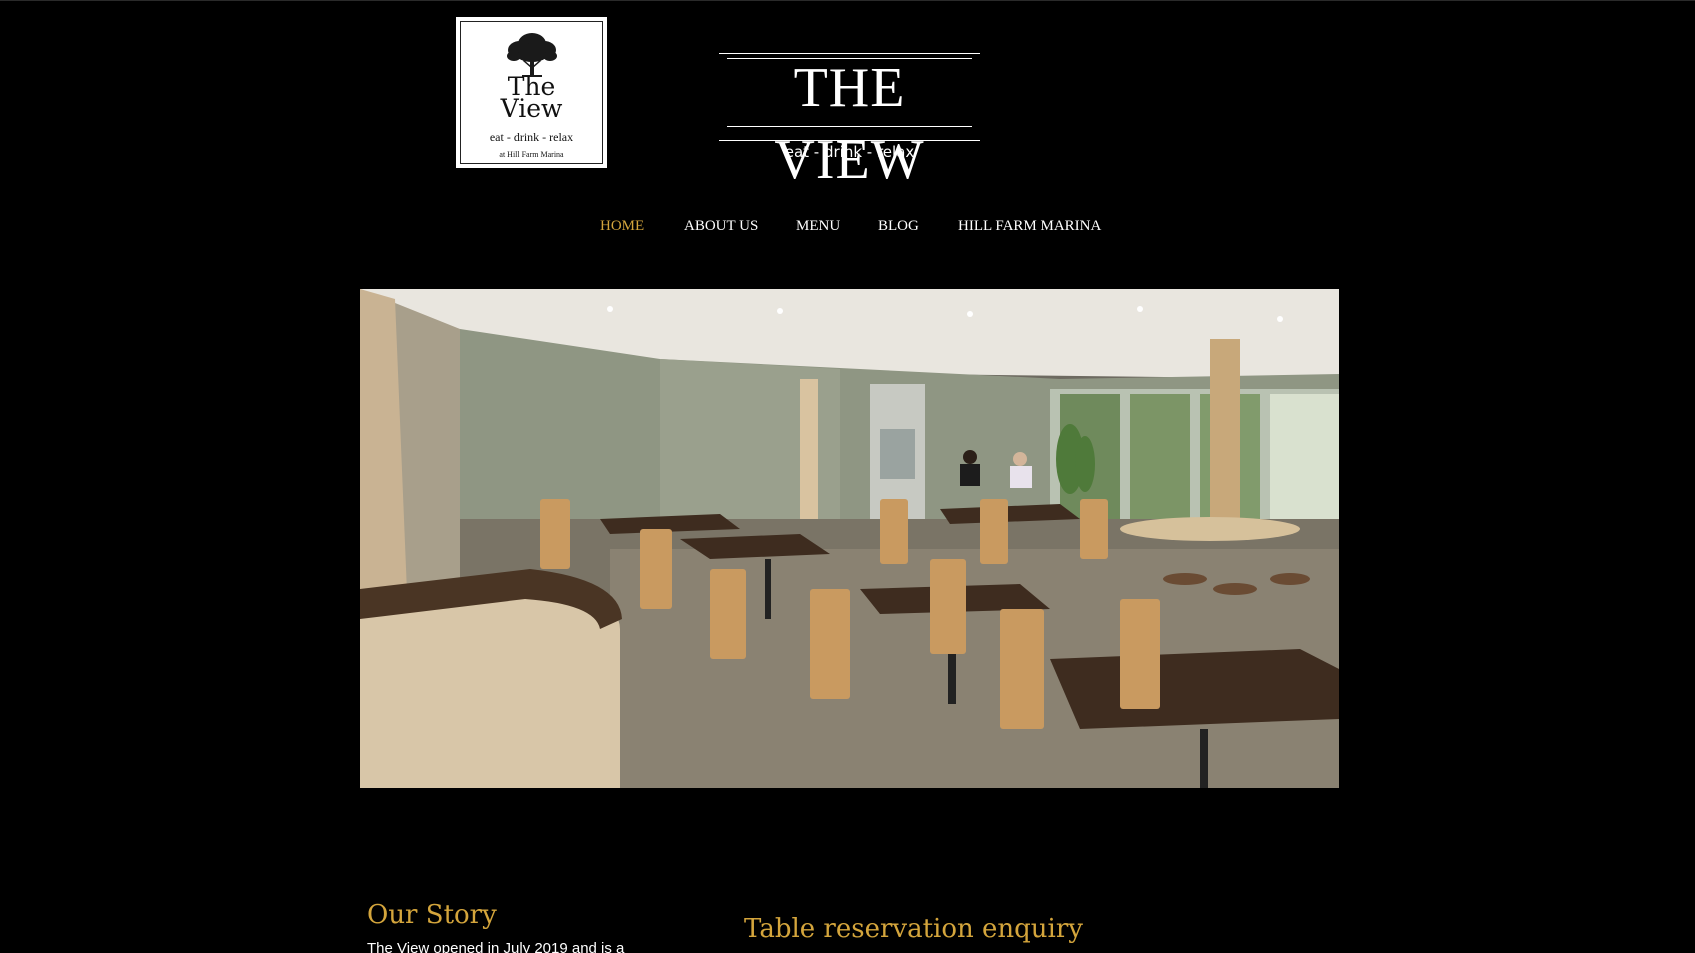  What do you see at coordinates (849, 152) in the screenshot?
I see `site-tagline: eat - drink - relax` at bounding box center [849, 152].